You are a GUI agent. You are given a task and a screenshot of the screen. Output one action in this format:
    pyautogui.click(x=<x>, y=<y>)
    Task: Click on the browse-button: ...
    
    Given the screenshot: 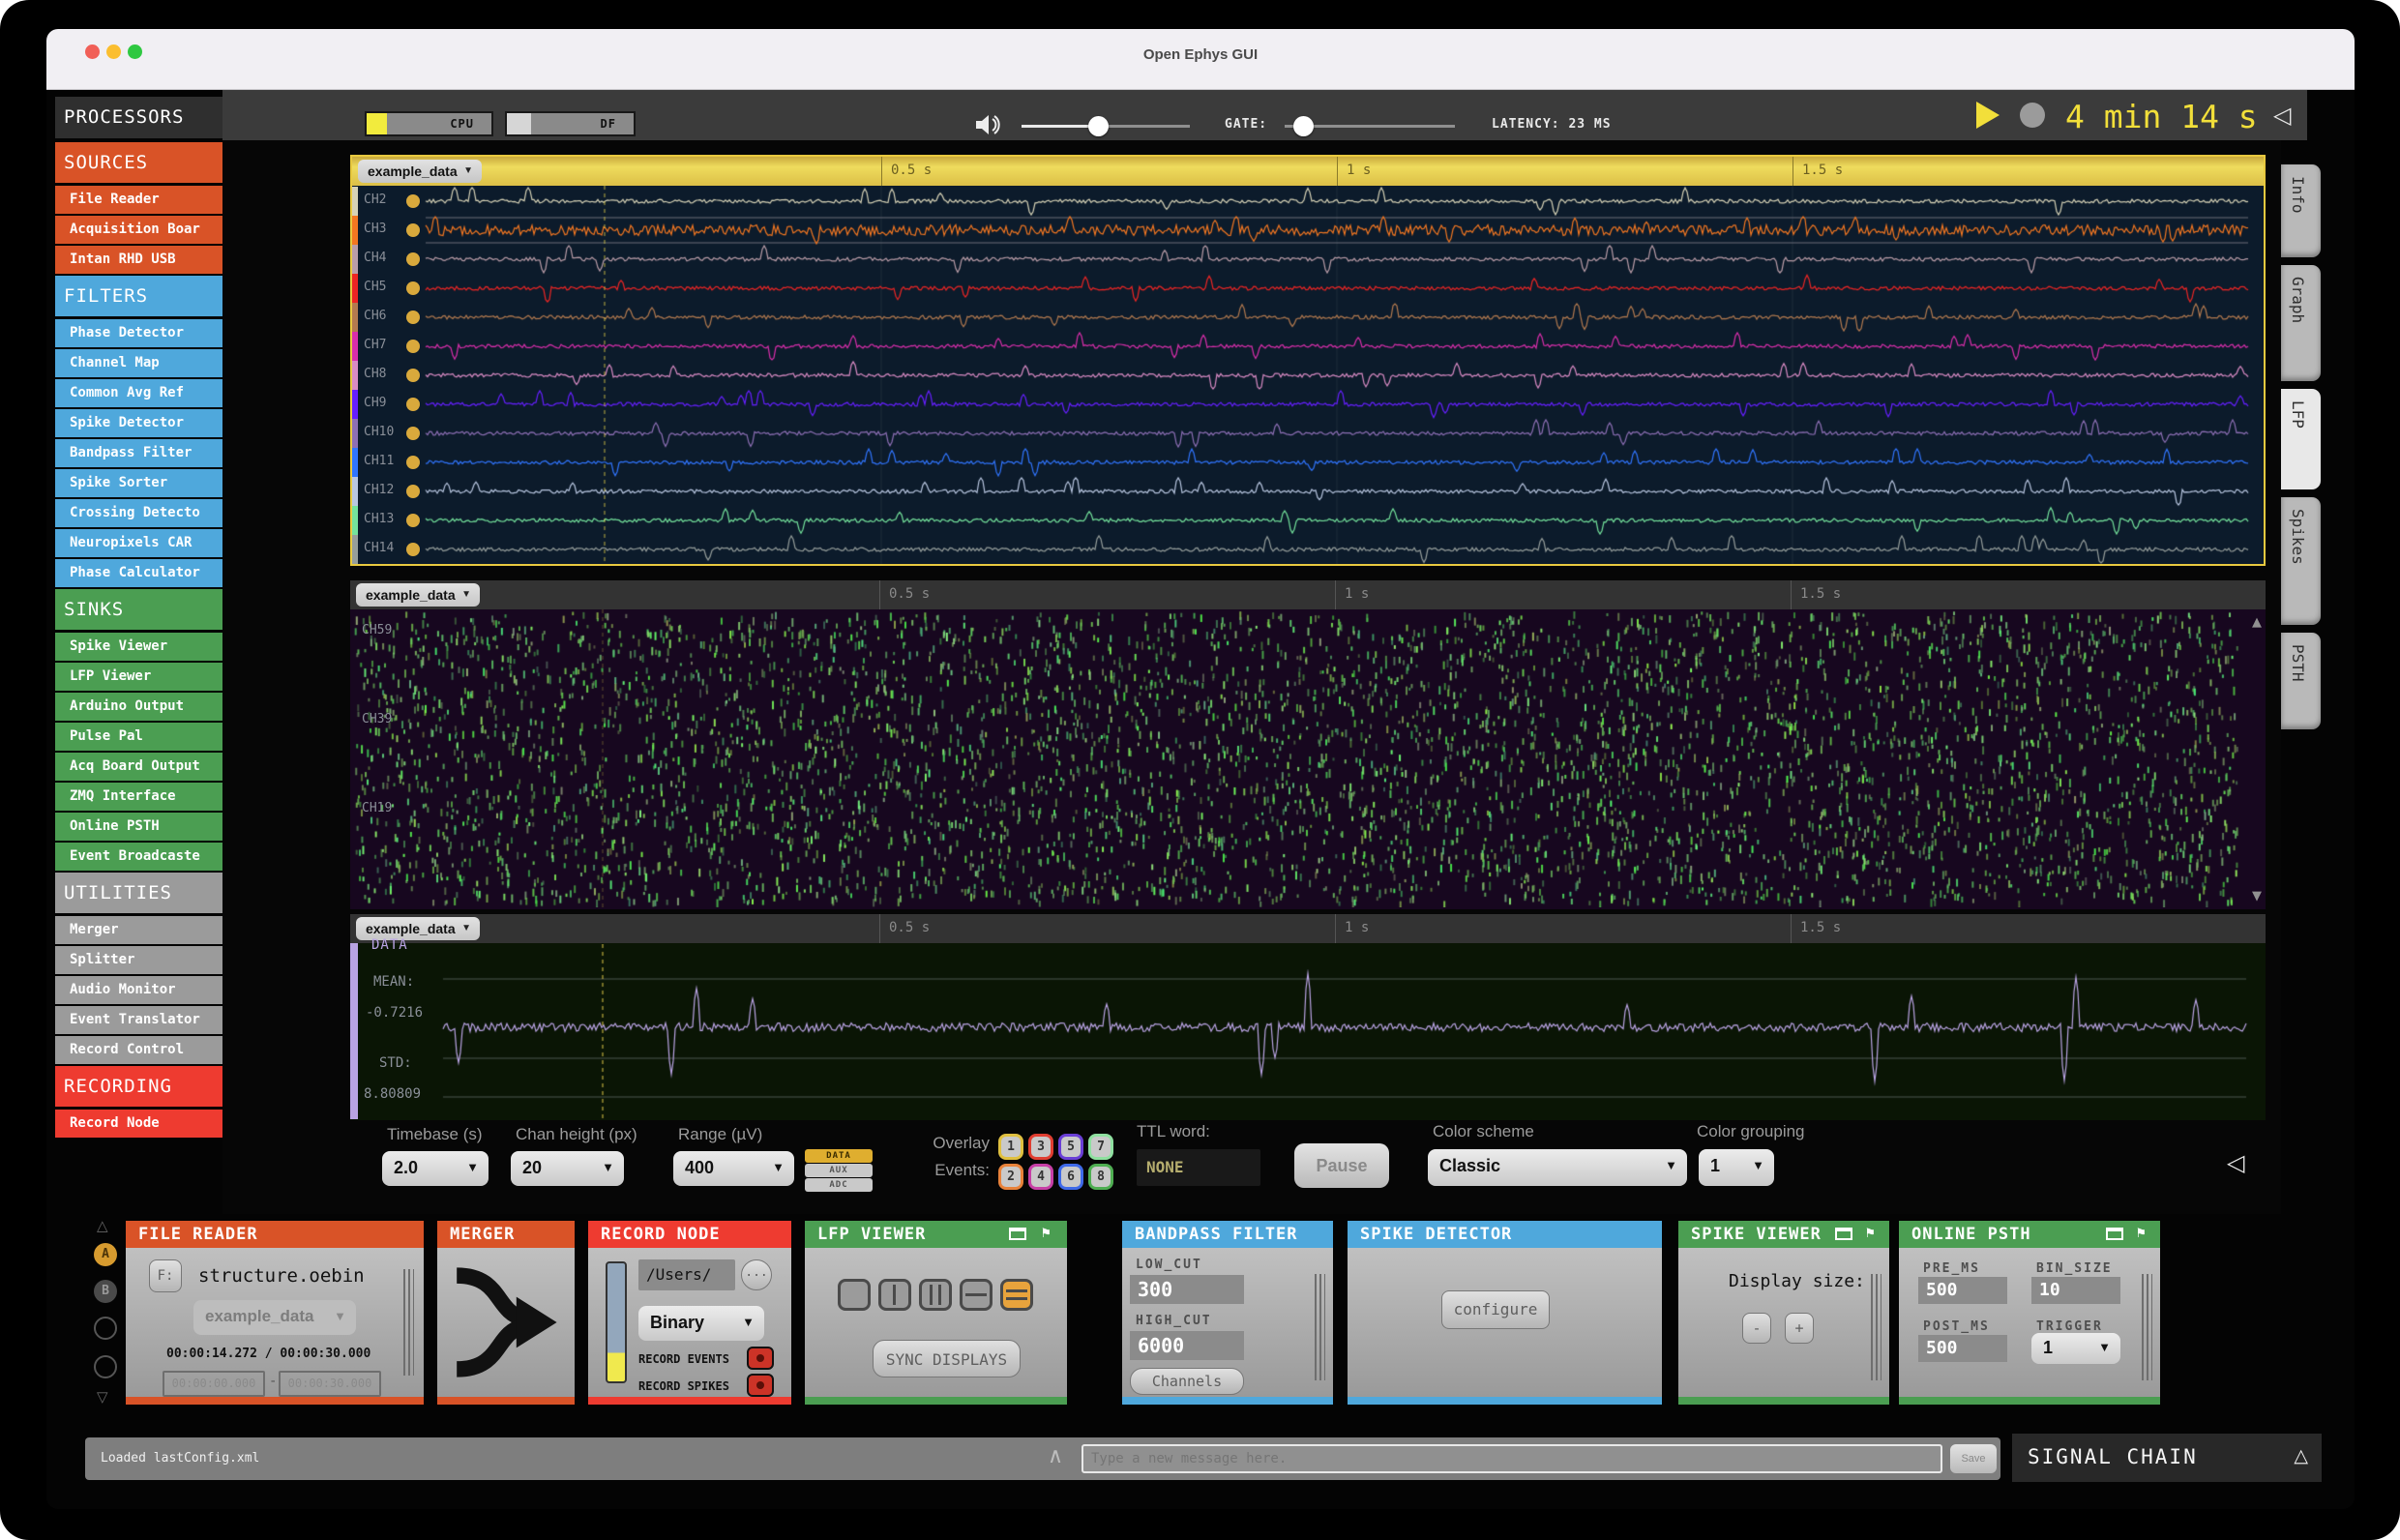 What is the action you would take?
    pyautogui.click(x=756, y=1274)
    